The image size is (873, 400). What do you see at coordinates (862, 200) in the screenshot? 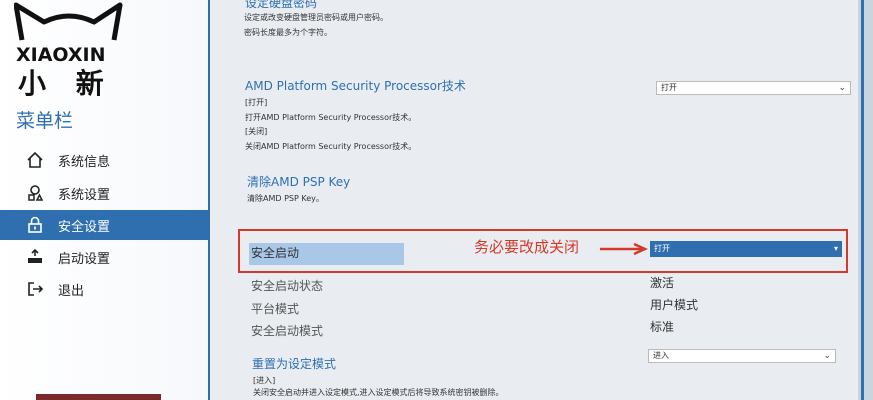
I see `scrollbar-thumb` at bounding box center [862, 200].